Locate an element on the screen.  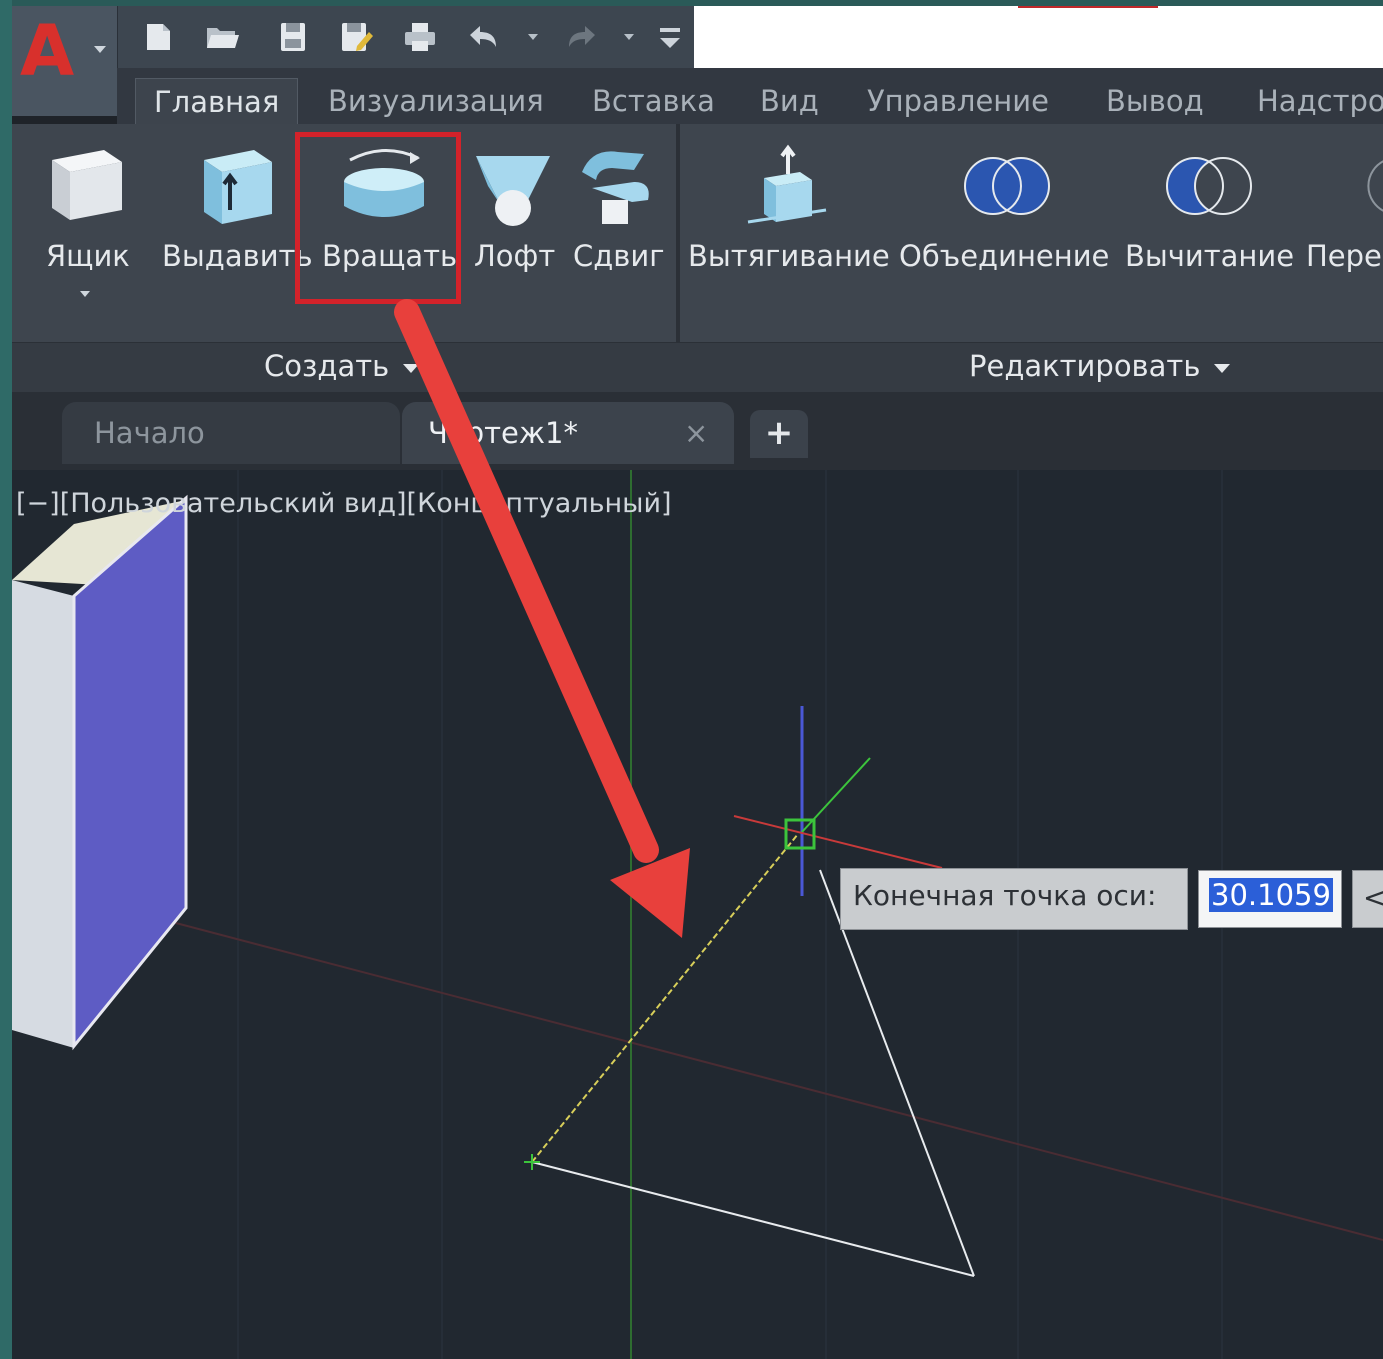
dynamic-input-field: 30.1059 is located at coordinates (1270, 899).